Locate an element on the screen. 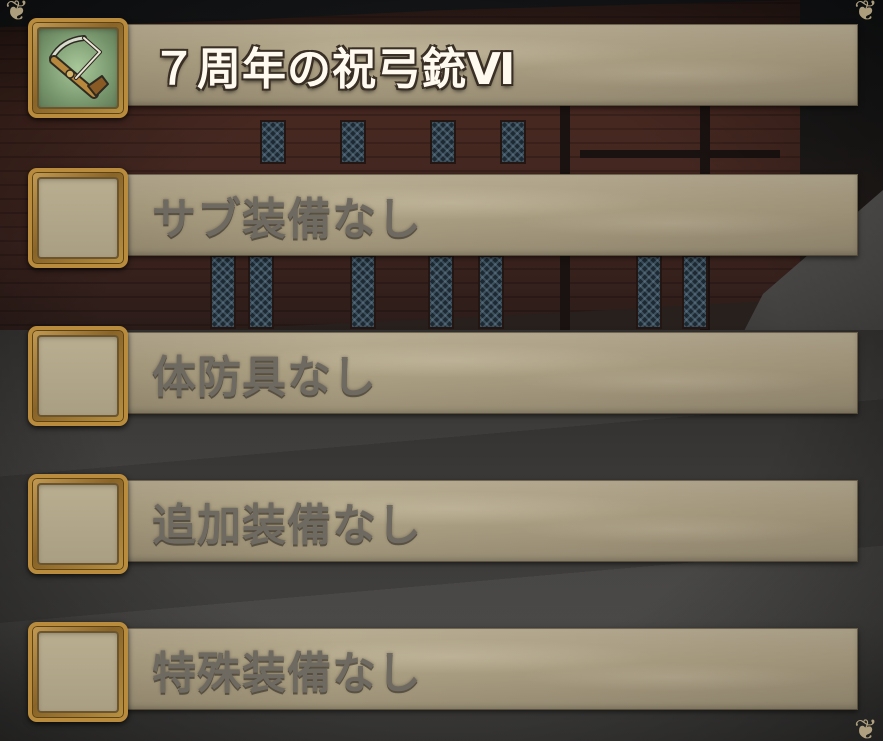  slot-bar: ７周年の祝弓銃Ⅵ is located at coordinates (488, 65).